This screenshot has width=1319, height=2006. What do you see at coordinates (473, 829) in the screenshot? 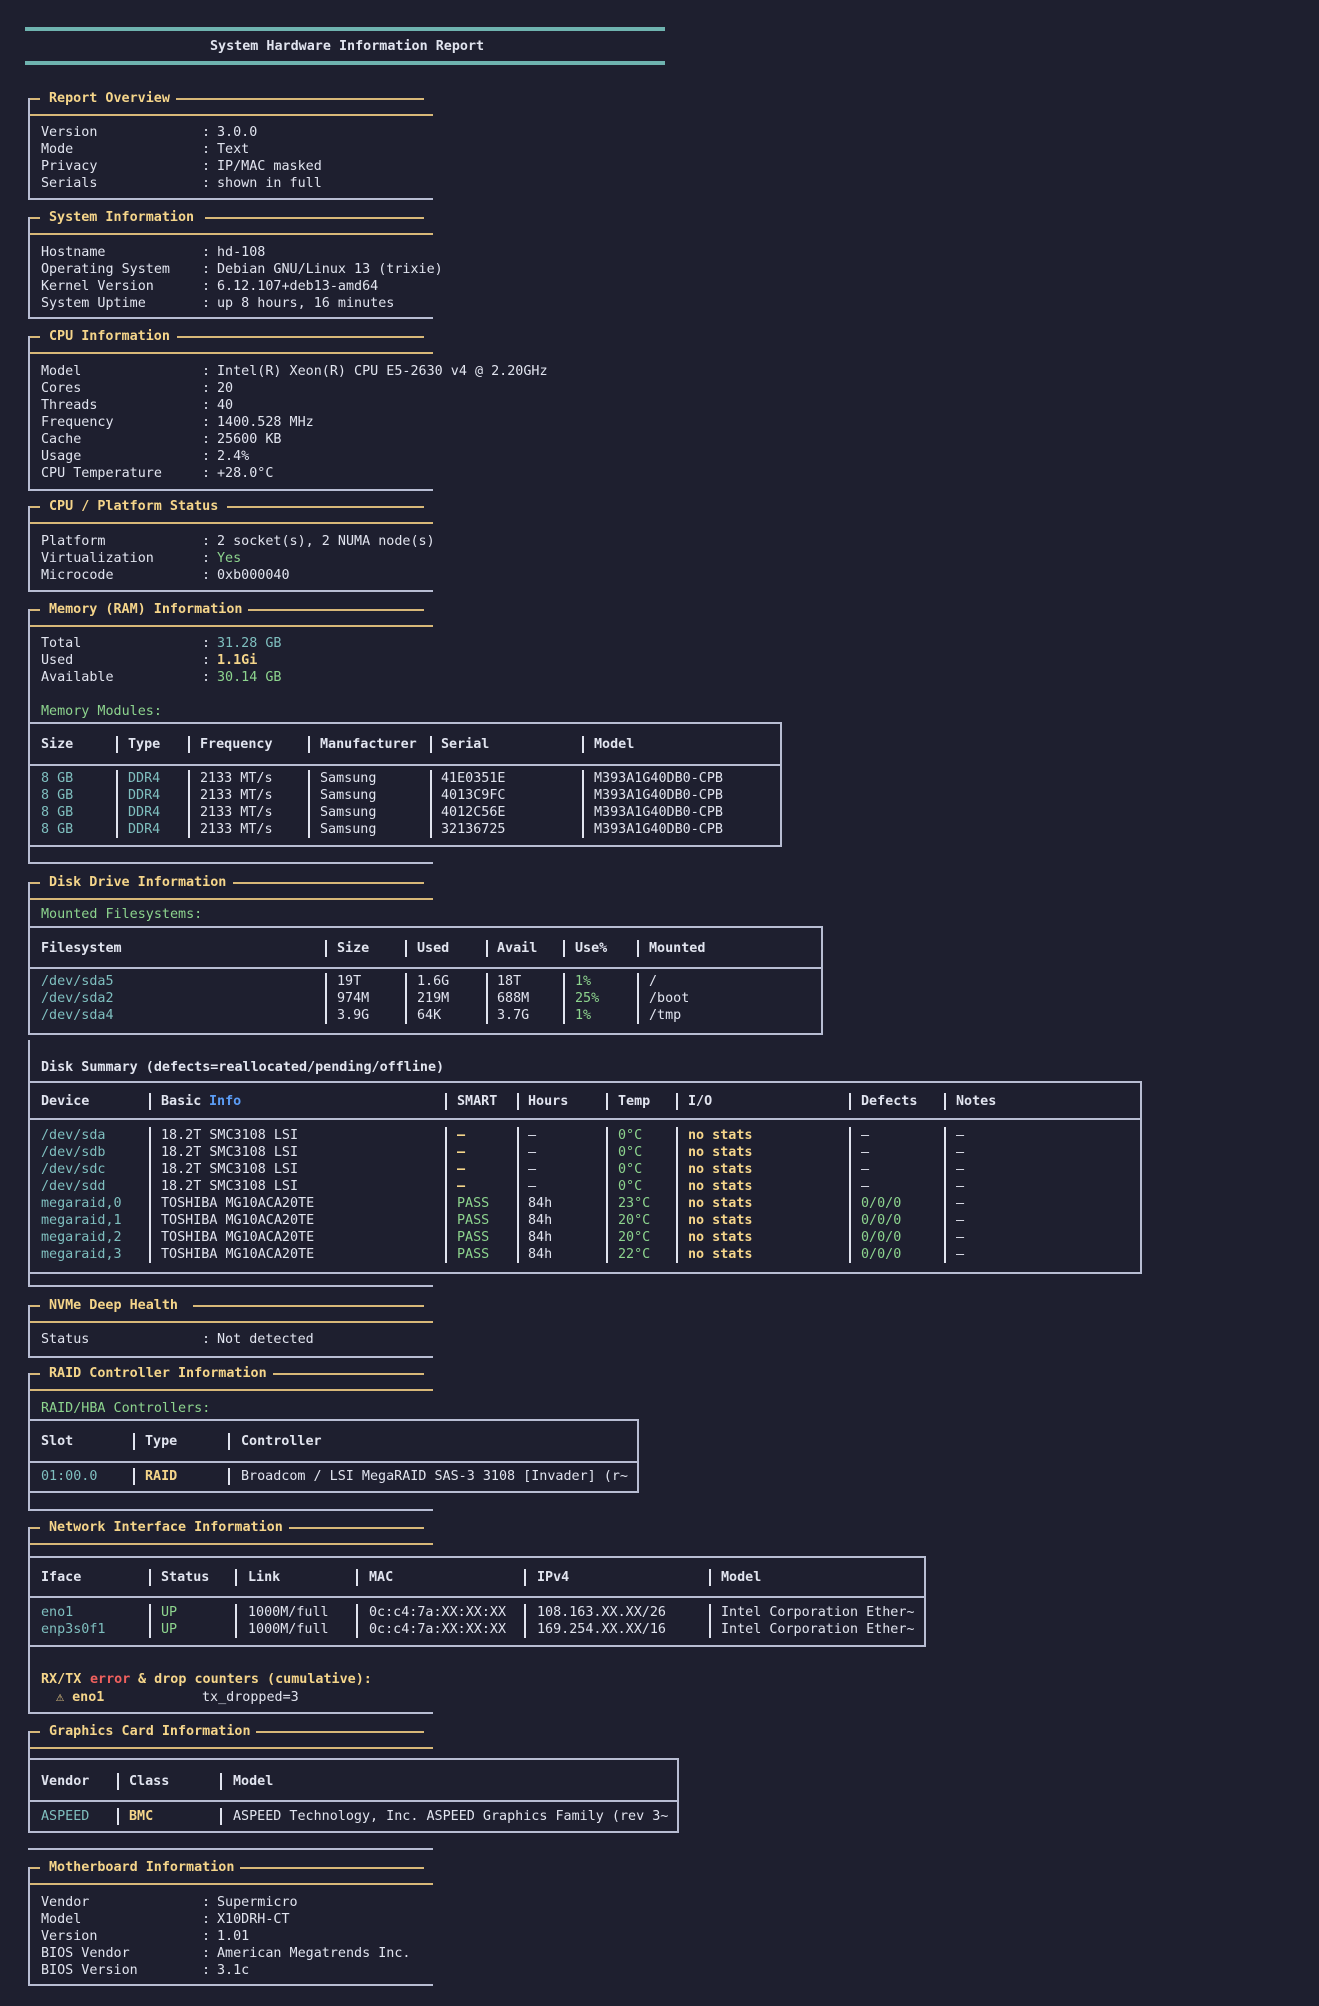
I see `memory-cell: 32136725` at bounding box center [473, 829].